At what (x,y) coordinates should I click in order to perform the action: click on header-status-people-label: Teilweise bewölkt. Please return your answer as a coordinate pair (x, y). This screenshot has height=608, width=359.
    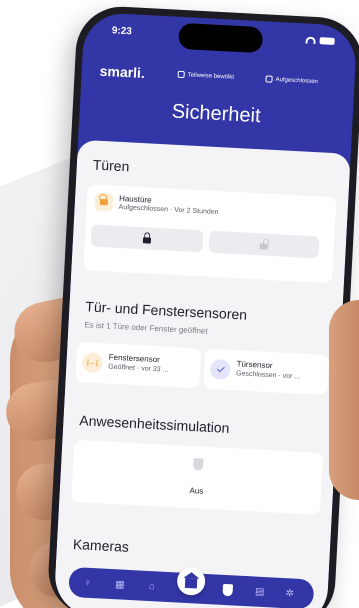
    Looking at the image, I should click on (211, 76).